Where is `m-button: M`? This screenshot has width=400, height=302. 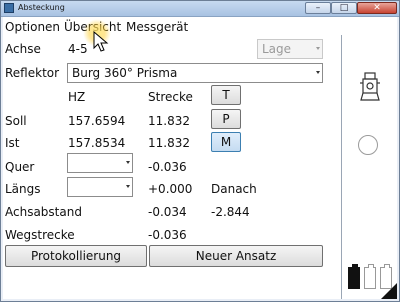 m-button: M is located at coordinates (226, 142).